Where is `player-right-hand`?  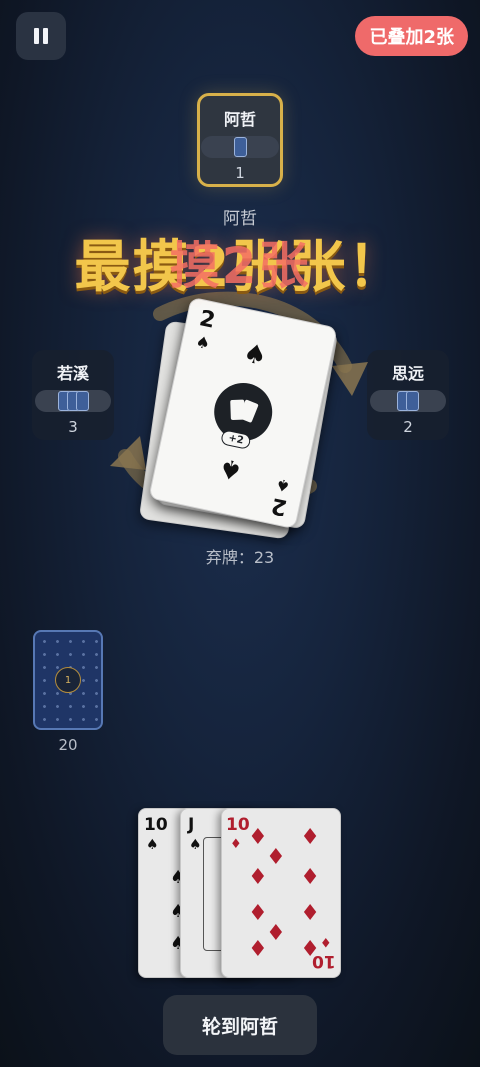
player-right-hand is located at coordinates (408, 401).